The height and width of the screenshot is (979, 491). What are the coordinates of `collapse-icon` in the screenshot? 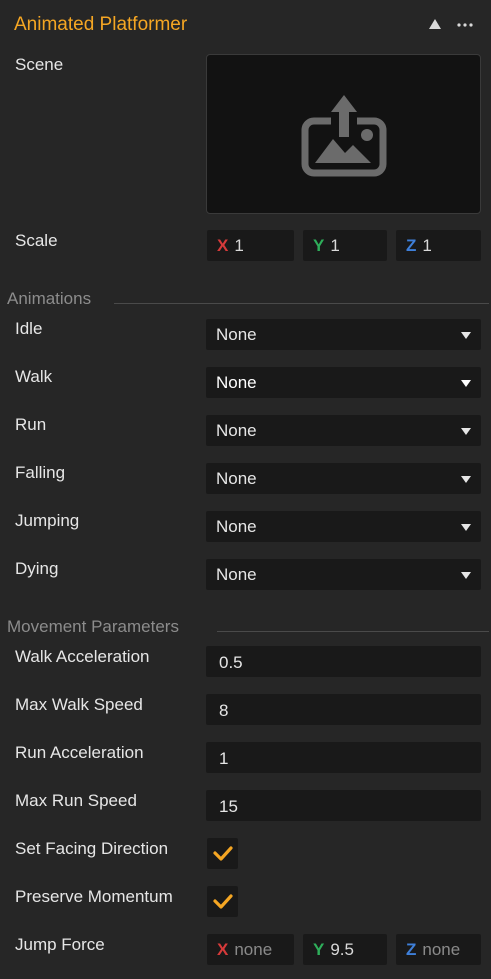 It's located at (435, 24).